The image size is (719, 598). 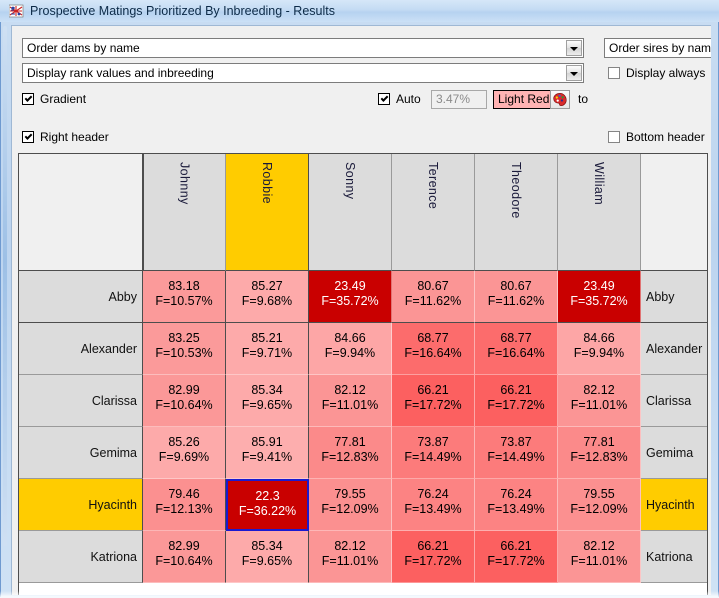 What do you see at coordinates (350, 181) in the screenshot?
I see `column-header-label: Sonny` at bounding box center [350, 181].